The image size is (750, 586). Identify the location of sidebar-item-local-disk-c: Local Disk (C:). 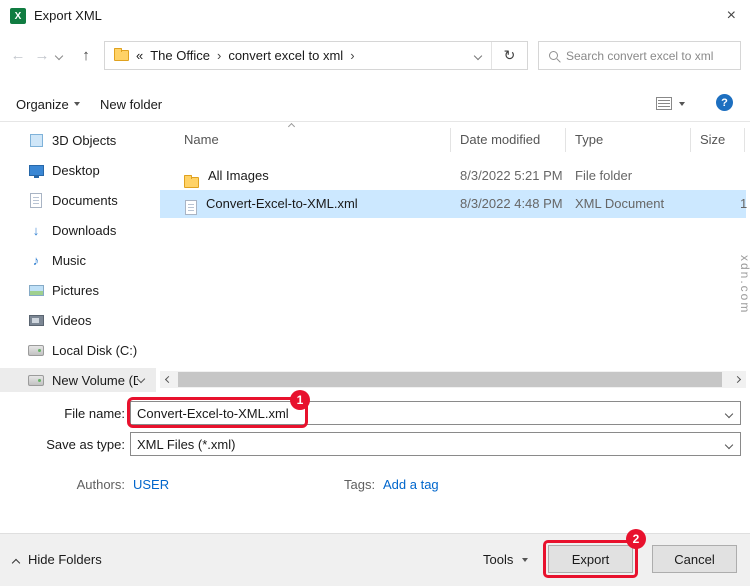
(78, 350).